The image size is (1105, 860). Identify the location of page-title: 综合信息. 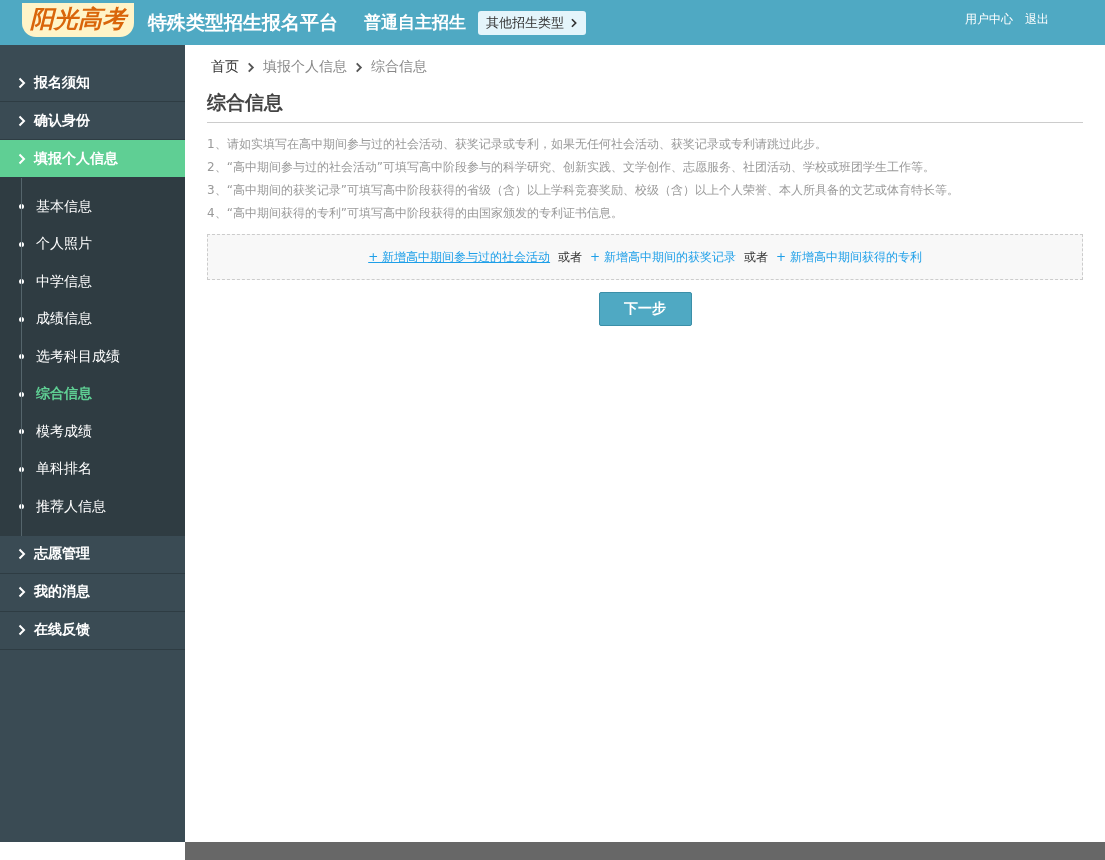
(645, 106).